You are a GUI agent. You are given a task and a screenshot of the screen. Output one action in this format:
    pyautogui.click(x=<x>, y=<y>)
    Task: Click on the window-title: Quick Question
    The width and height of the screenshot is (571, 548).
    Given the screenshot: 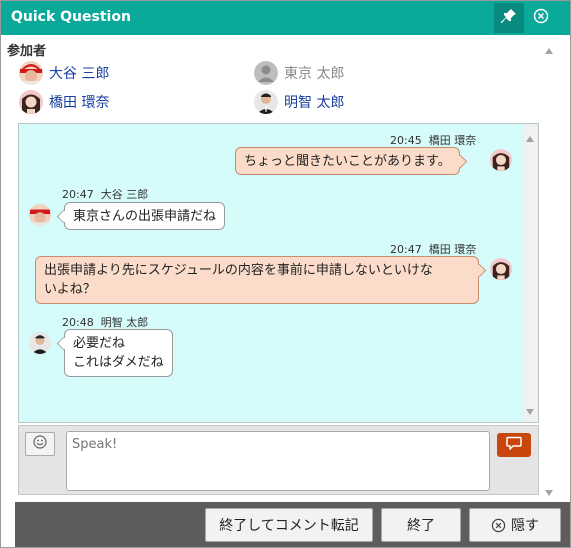 What is the action you would take?
    pyautogui.click(x=71, y=17)
    